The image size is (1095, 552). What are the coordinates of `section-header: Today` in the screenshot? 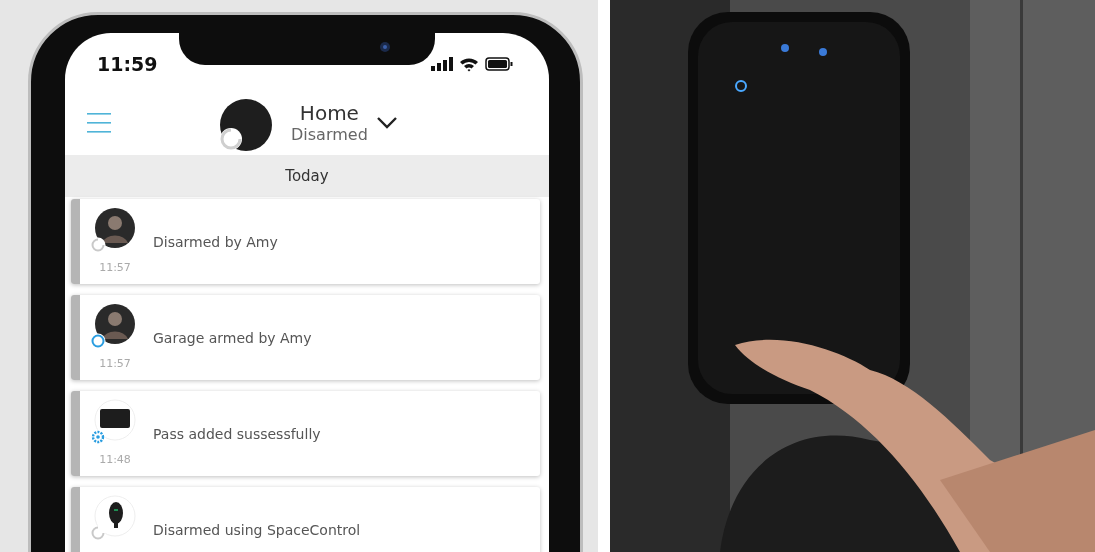 It's located at (307, 176).